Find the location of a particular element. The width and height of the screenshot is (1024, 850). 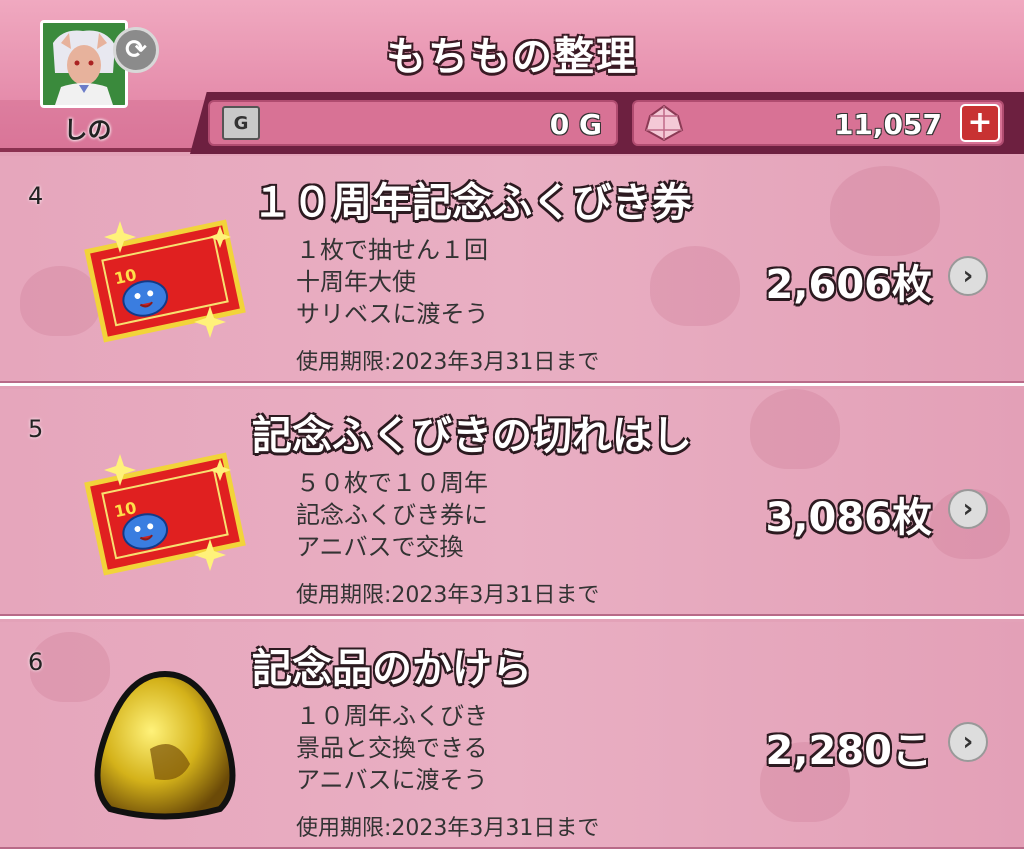

gold-fragment-icon is located at coordinates (165, 745).